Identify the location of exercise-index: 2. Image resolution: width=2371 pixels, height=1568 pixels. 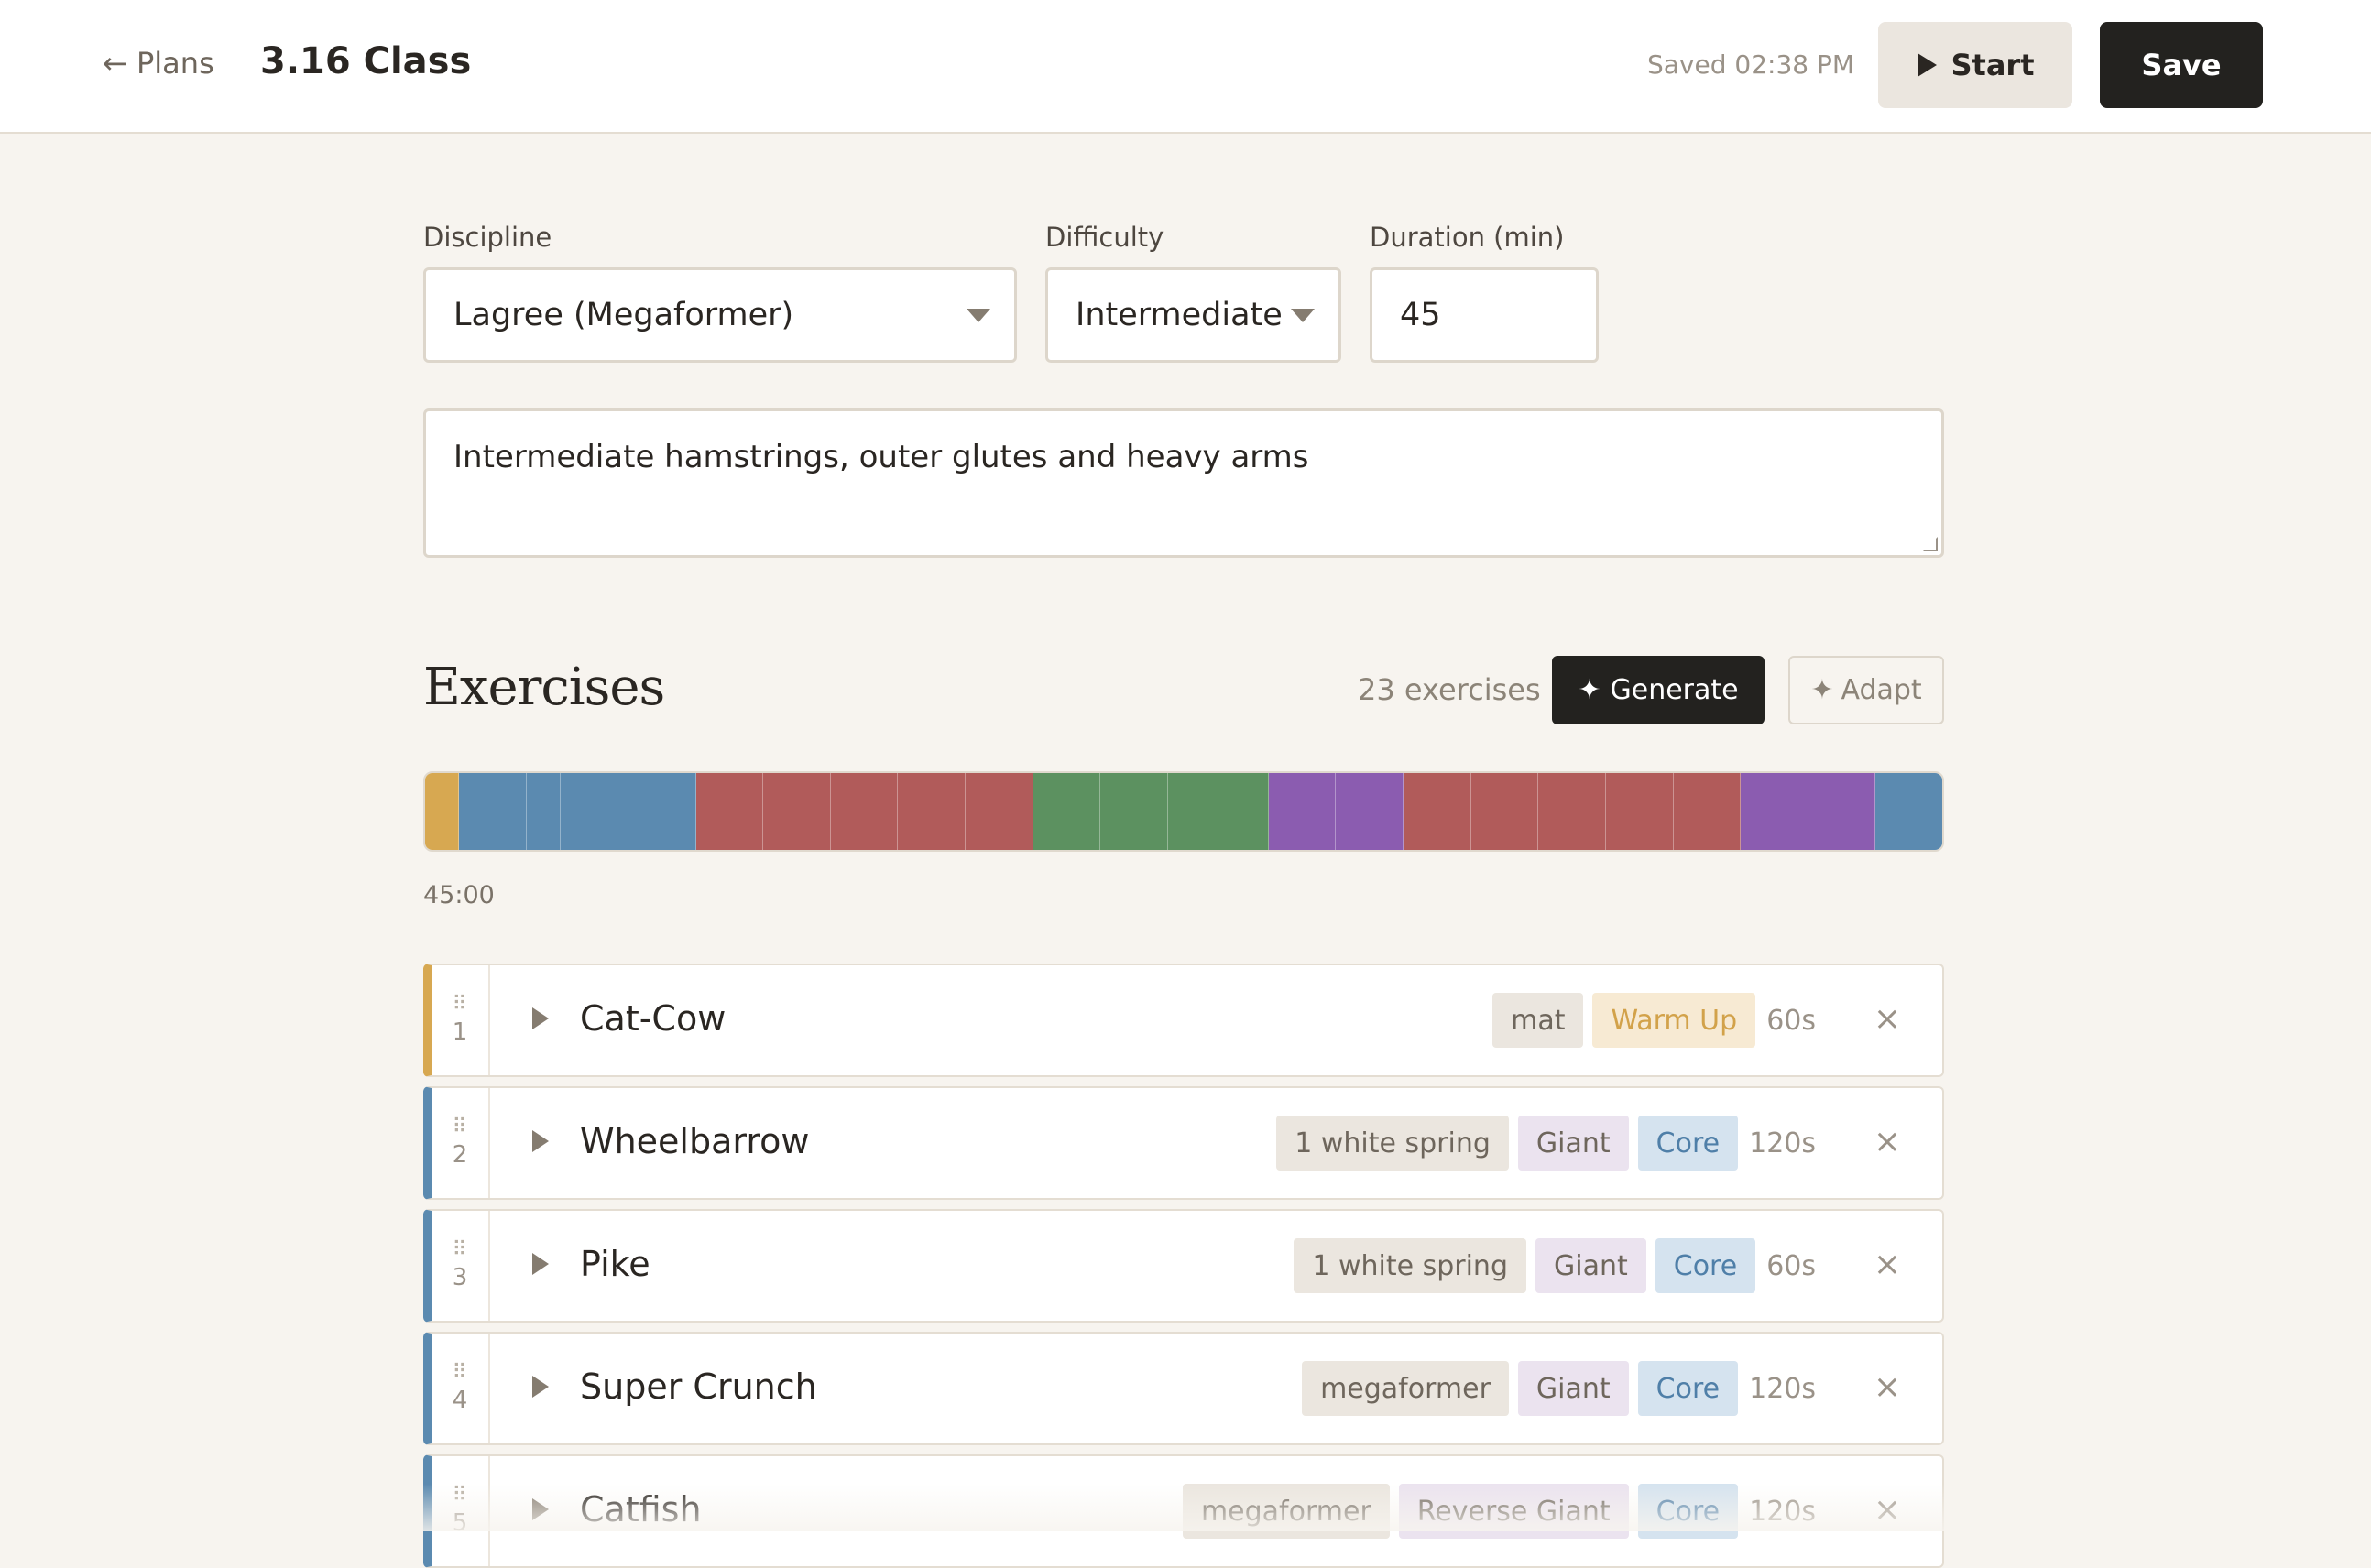
(460, 1155).